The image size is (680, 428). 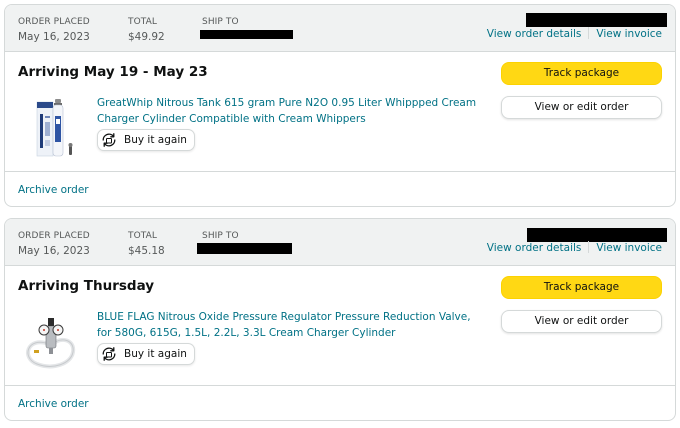 What do you see at coordinates (50, 127) in the screenshot?
I see `nitrous-tank-product-image` at bounding box center [50, 127].